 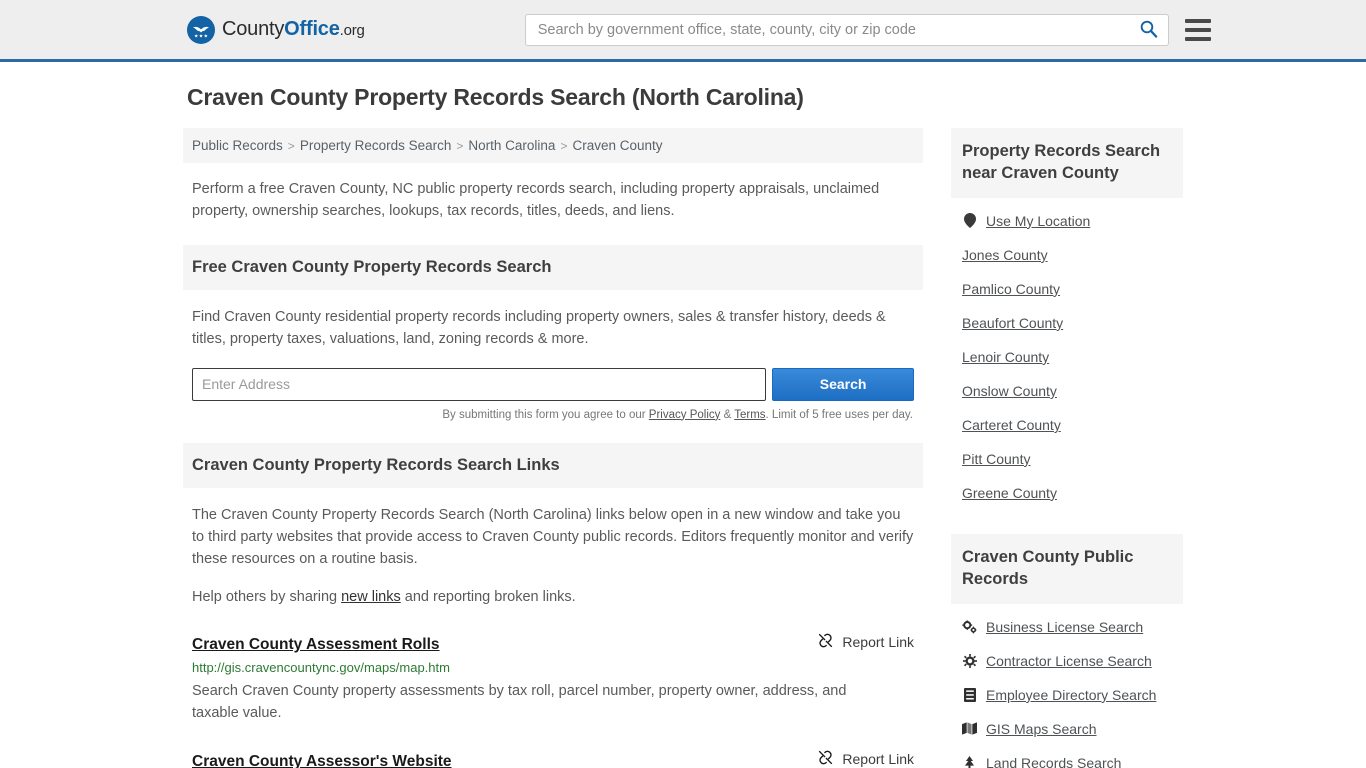 What do you see at coordinates (969, 660) in the screenshot?
I see `cog-icon` at bounding box center [969, 660].